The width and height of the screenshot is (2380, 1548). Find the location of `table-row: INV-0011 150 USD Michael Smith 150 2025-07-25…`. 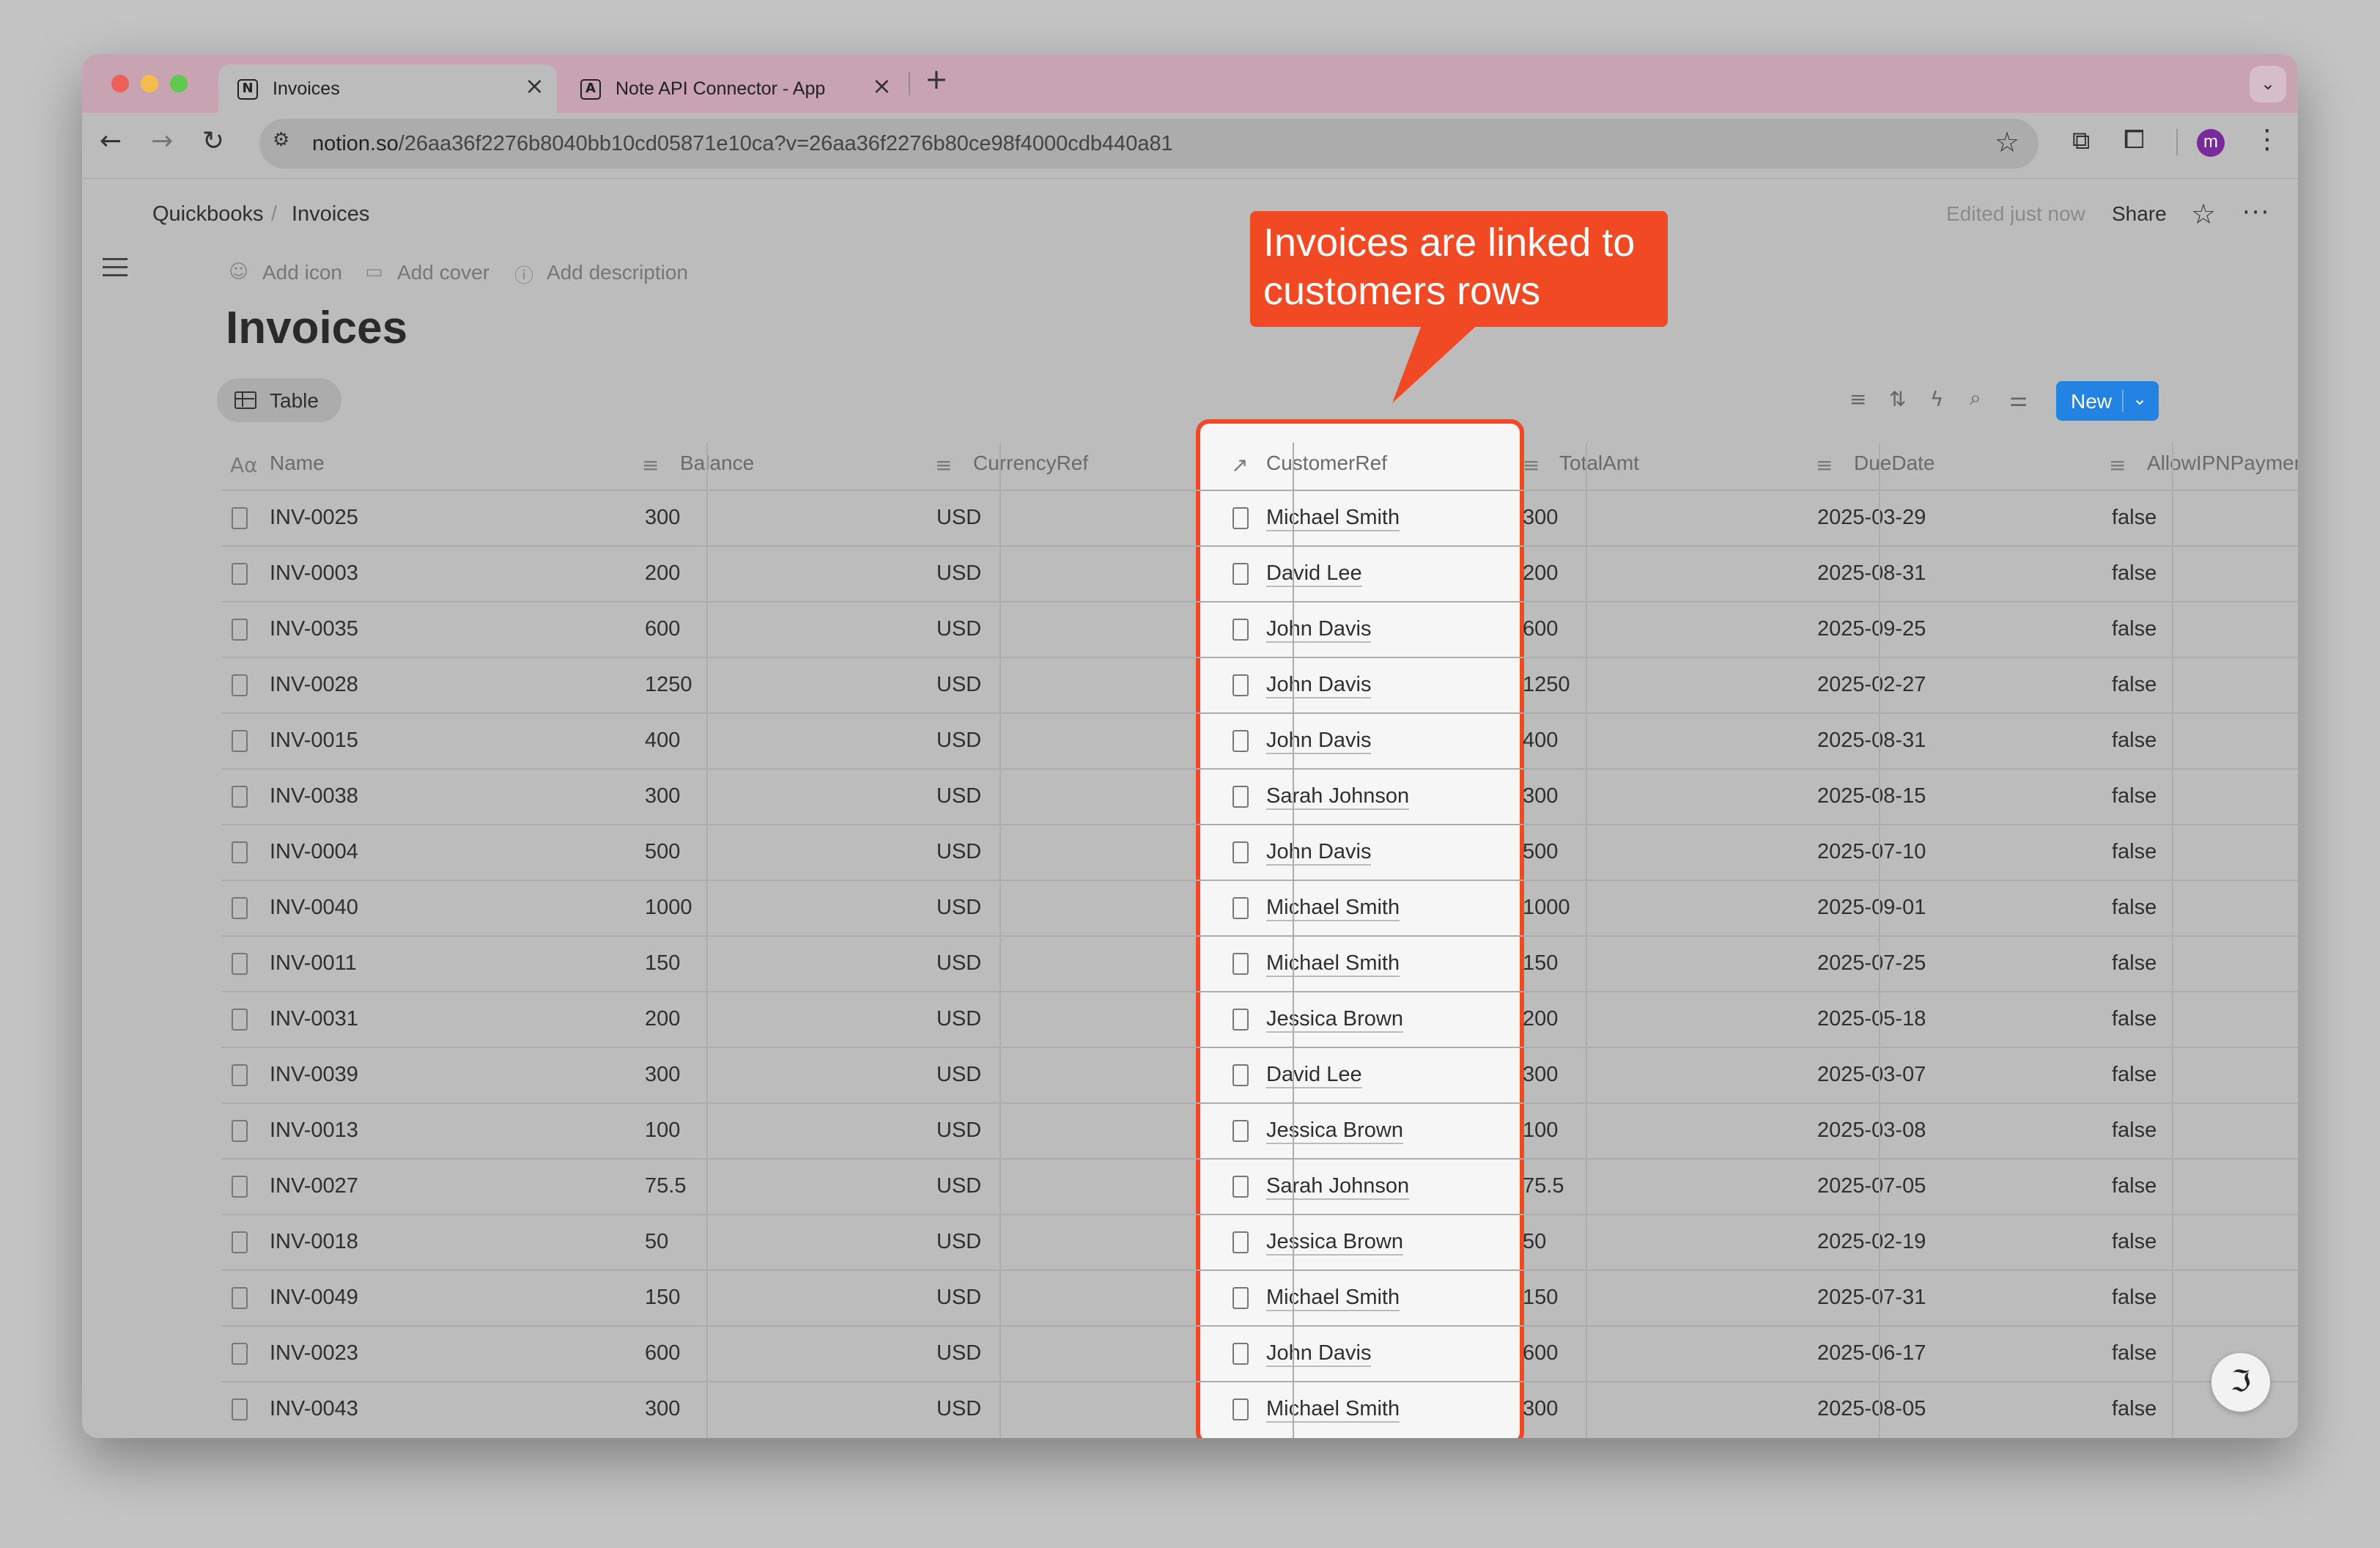

table-row: INV-0011 150 USD Michael Smith 150 2025-07-25… is located at coordinates (1259, 963).